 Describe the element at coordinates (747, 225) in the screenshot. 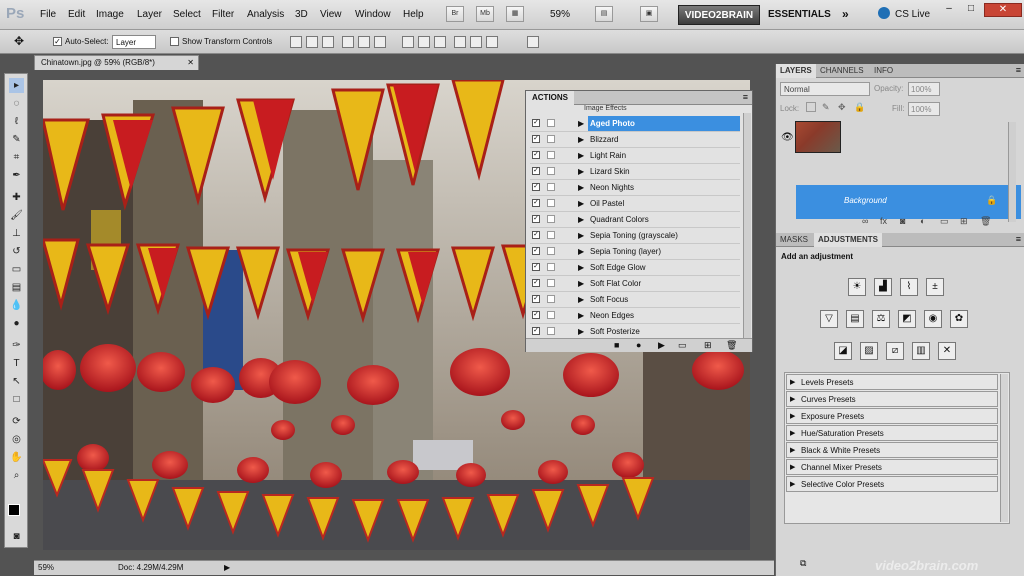

I see `actions-scrollbar` at that location.